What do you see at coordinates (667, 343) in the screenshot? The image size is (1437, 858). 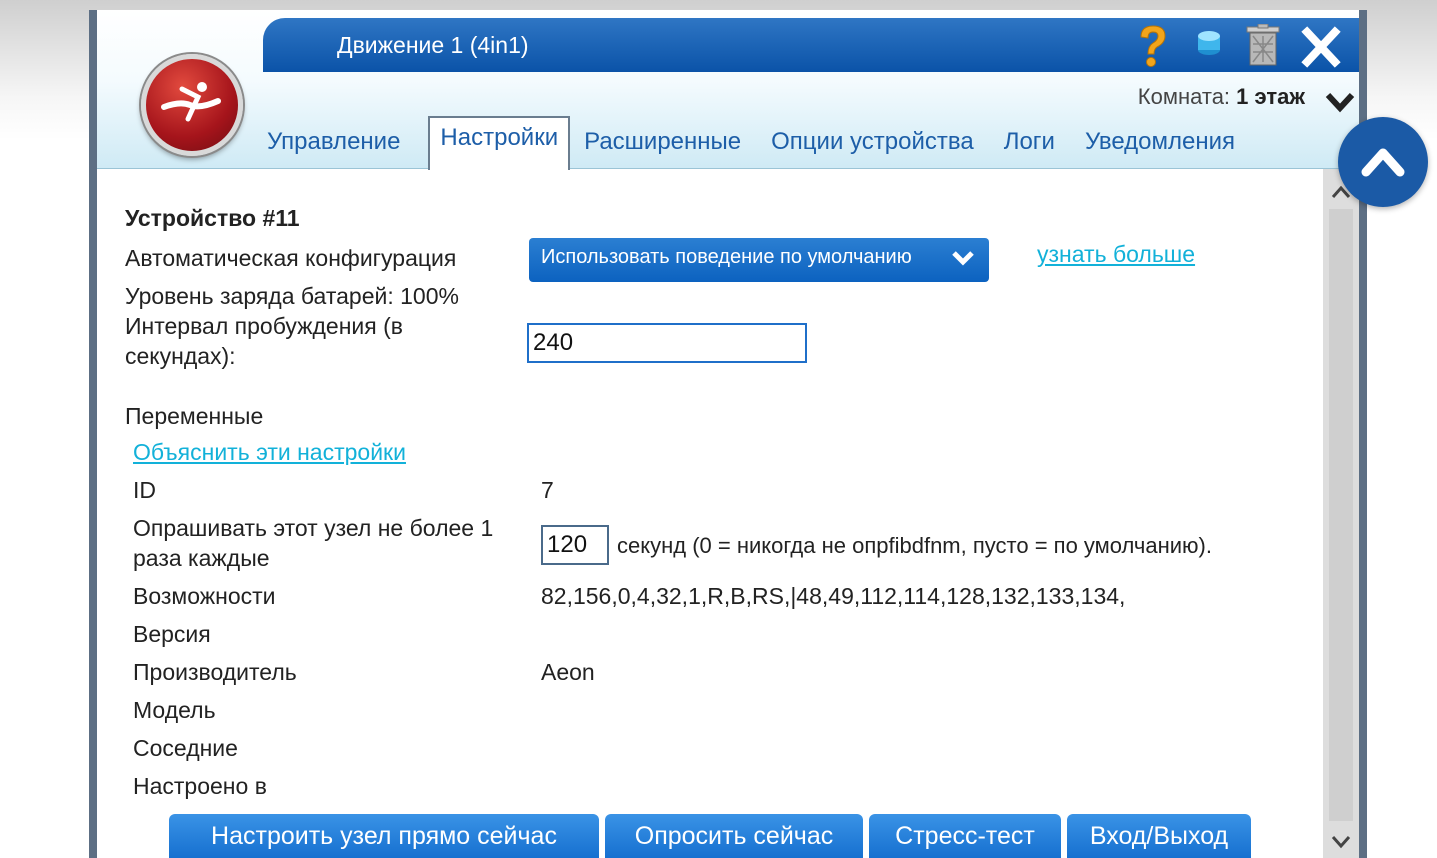 I see `wakeup-interval-input` at bounding box center [667, 343].